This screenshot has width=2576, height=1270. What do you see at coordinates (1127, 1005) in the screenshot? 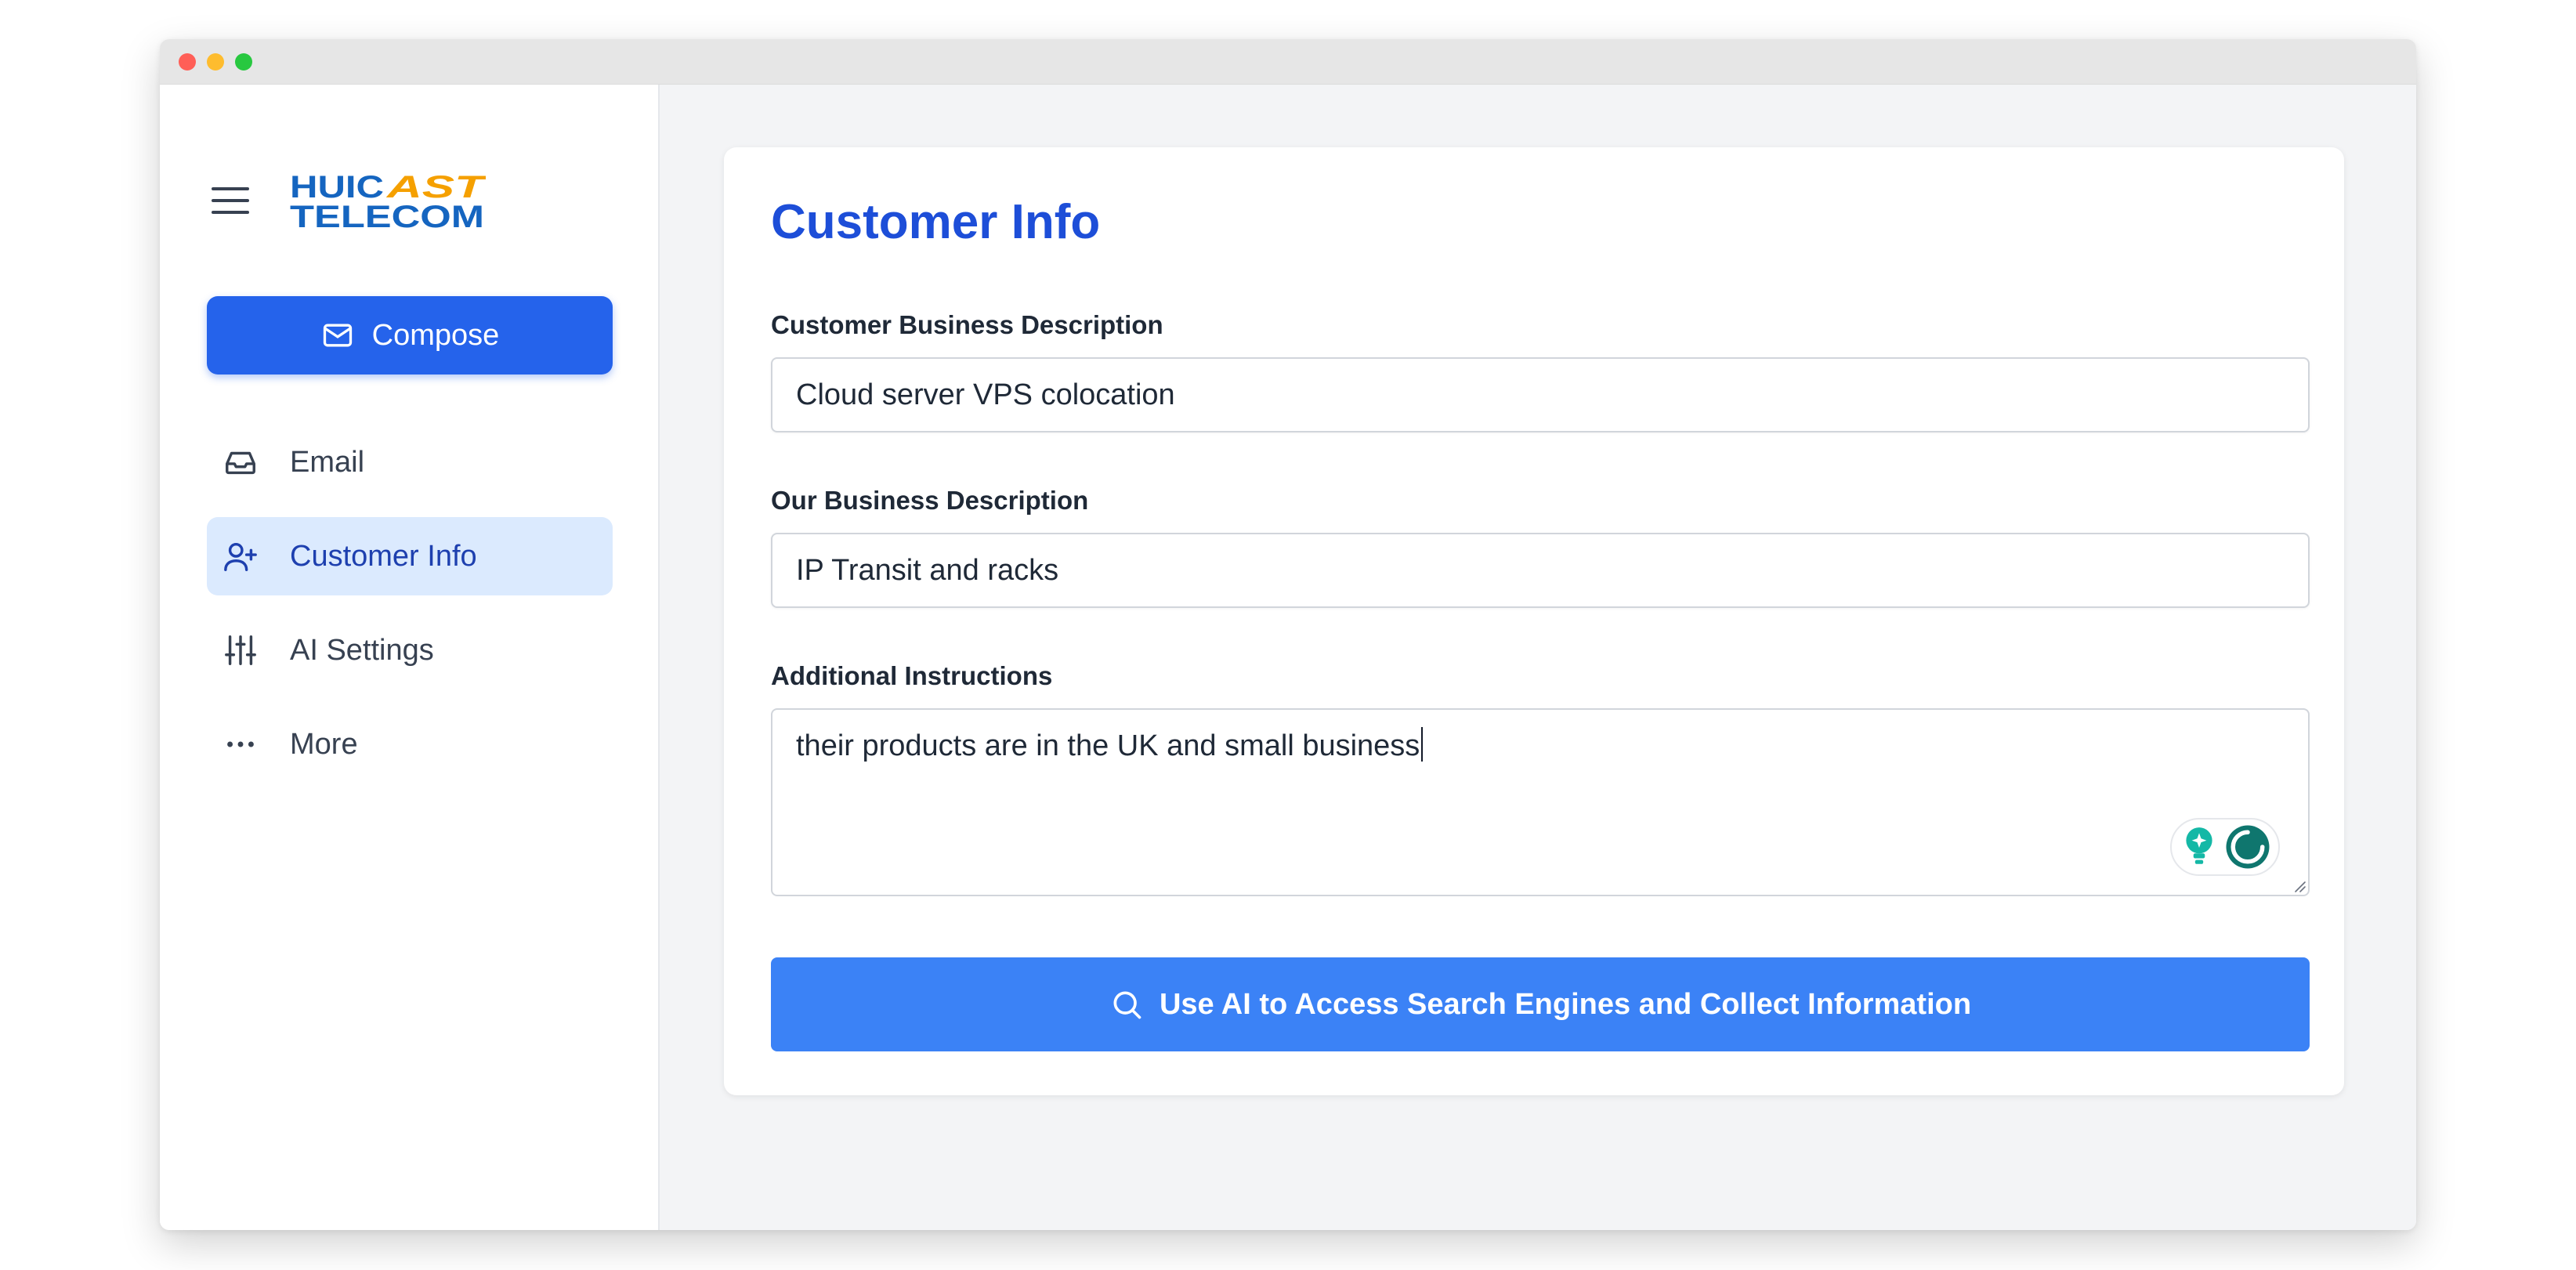
I see `search-icon` at bounding box center [1127, 1005].